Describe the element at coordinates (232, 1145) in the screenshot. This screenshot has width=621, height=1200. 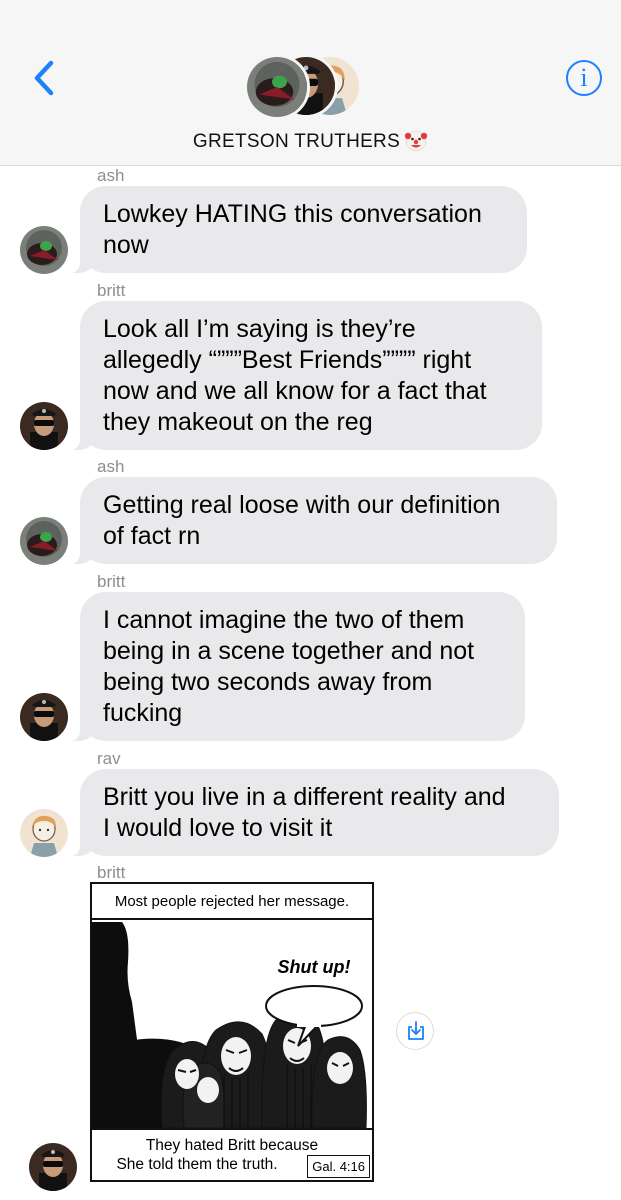
I see `meme-bottom-line-1: They hated Britt because` at that location.